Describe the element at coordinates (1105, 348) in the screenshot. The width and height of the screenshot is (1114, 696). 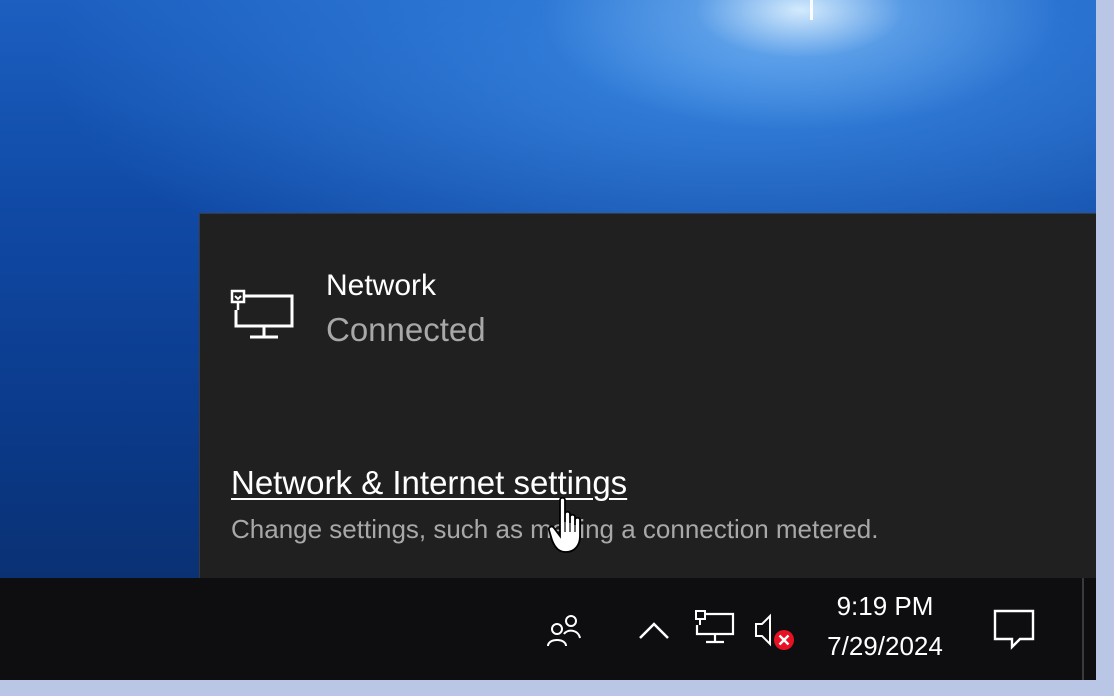
I see `screen-border-right` at that location.